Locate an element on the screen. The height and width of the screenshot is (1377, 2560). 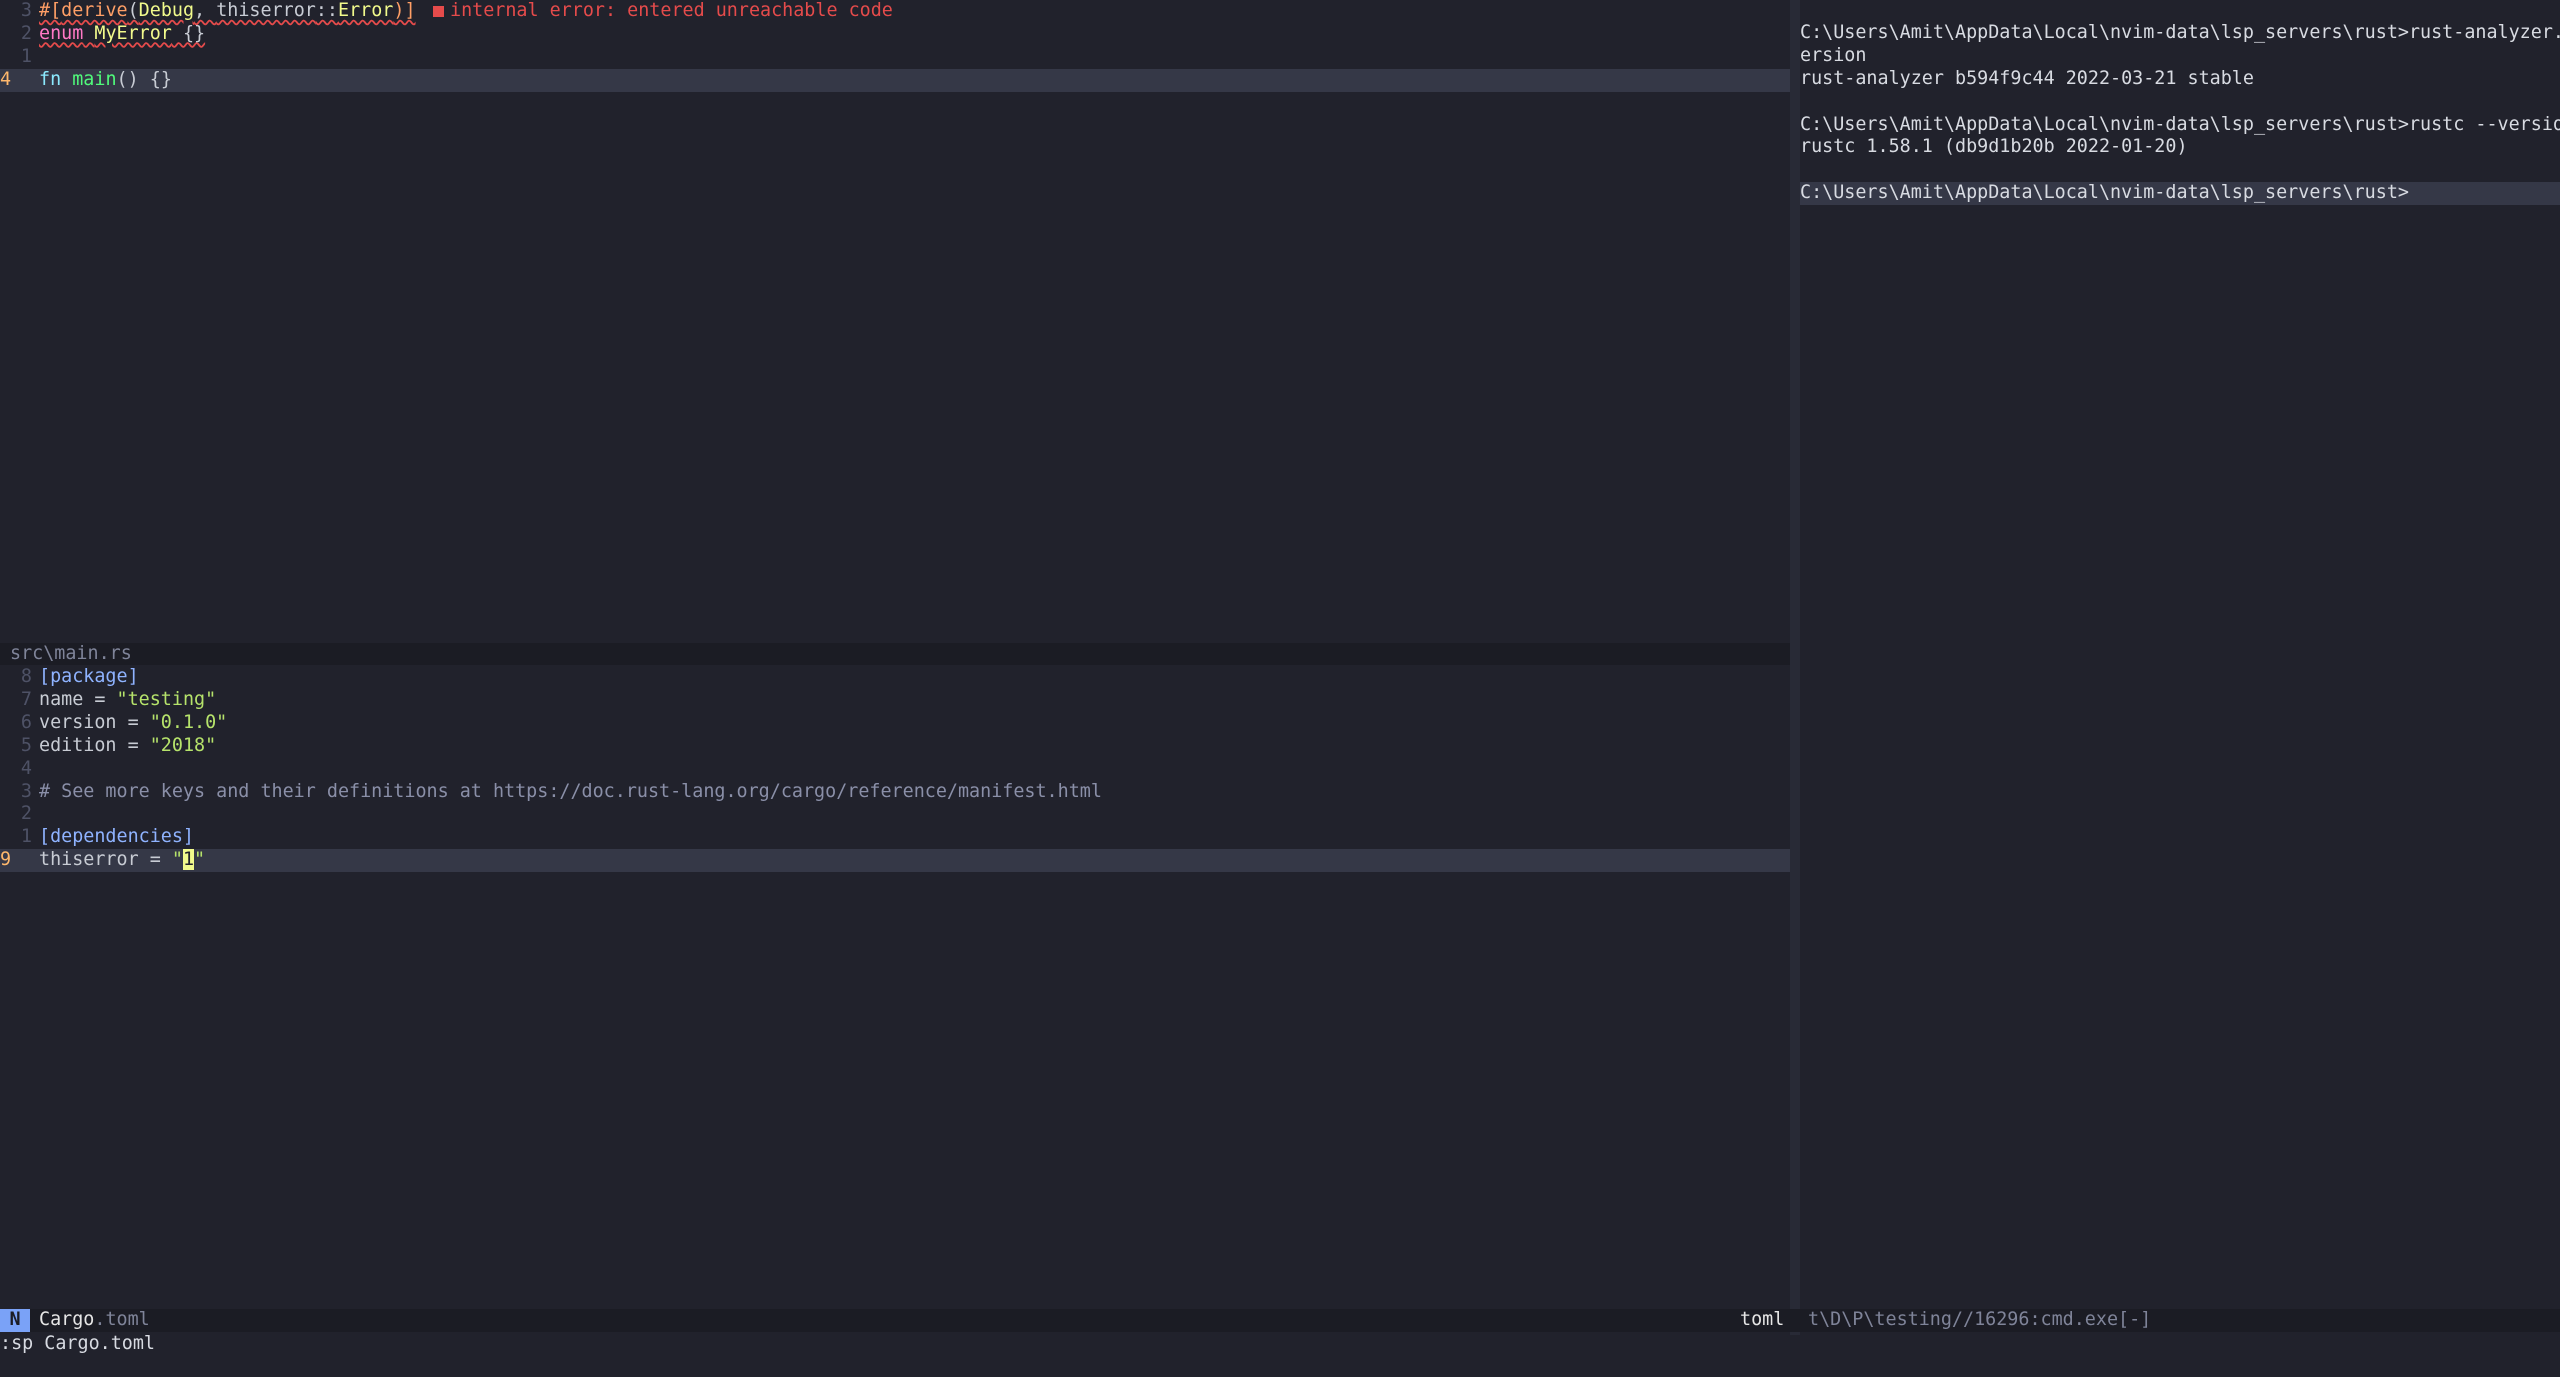
error-sign-icon is located at coordinates (438, 11).